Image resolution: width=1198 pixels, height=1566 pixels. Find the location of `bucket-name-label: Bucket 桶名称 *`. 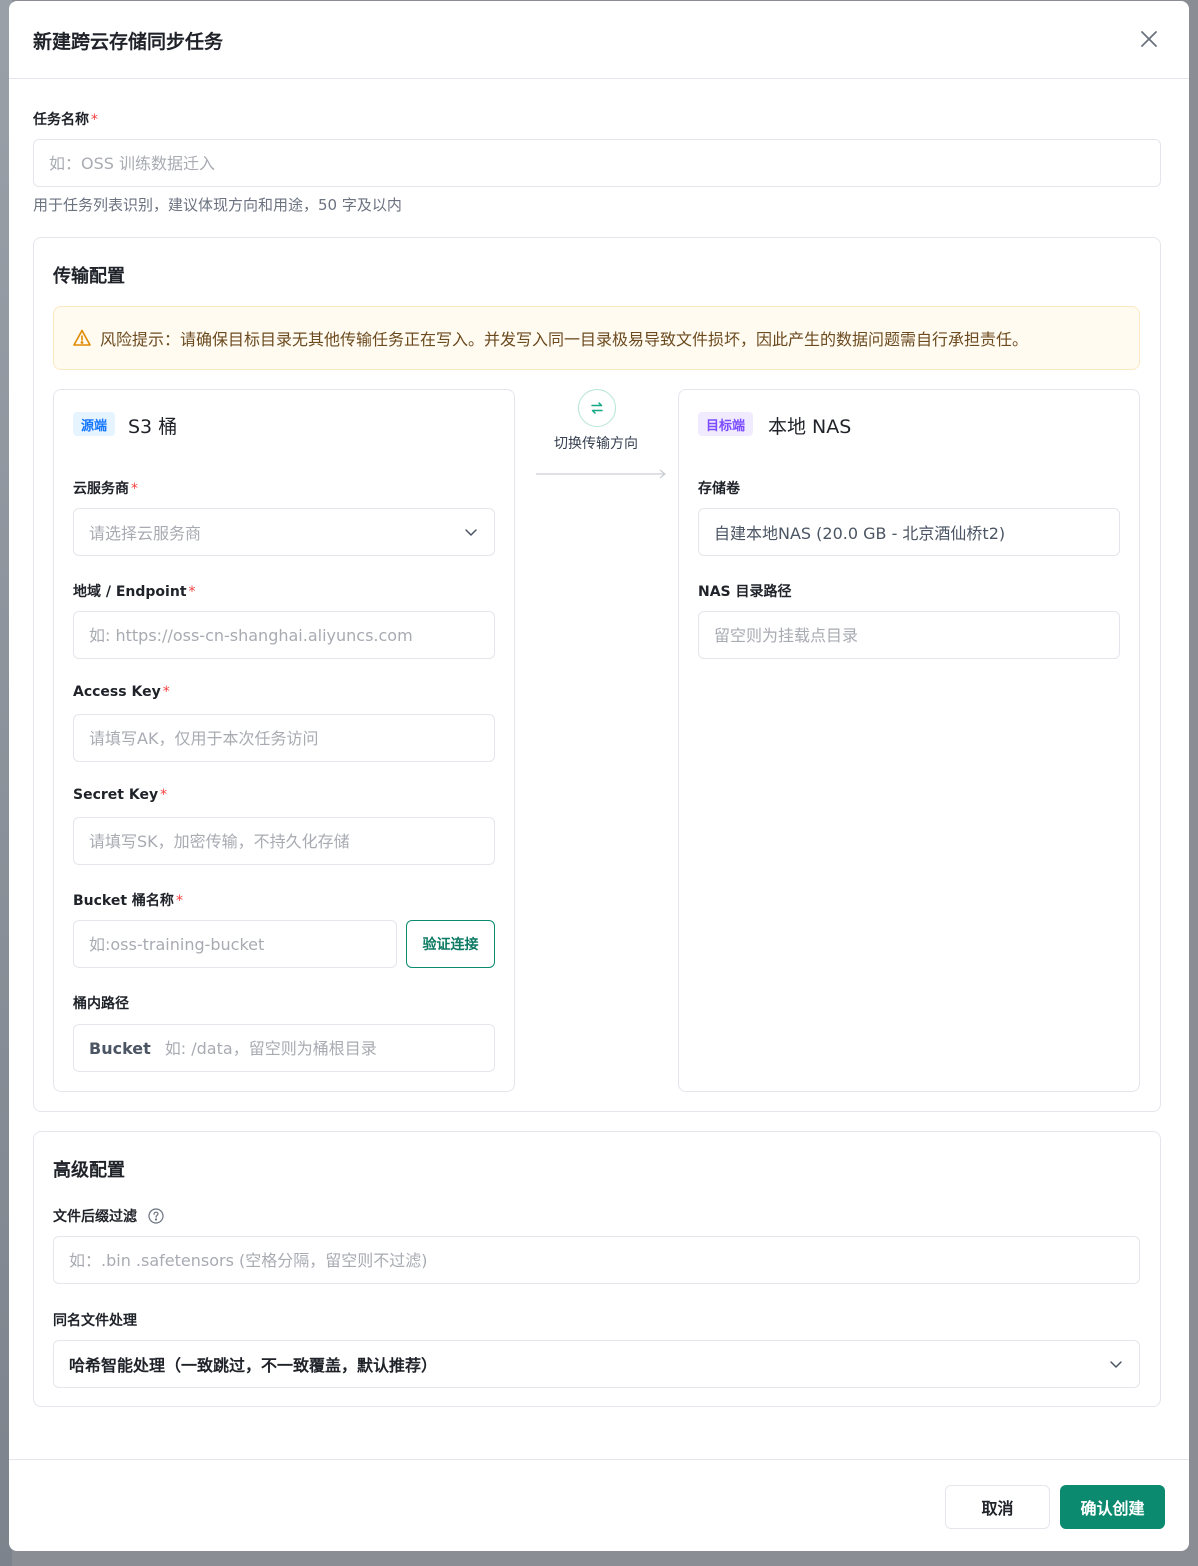

bucket-name-label: Bucket 桶名称 * is located at coordinates (128, 901).